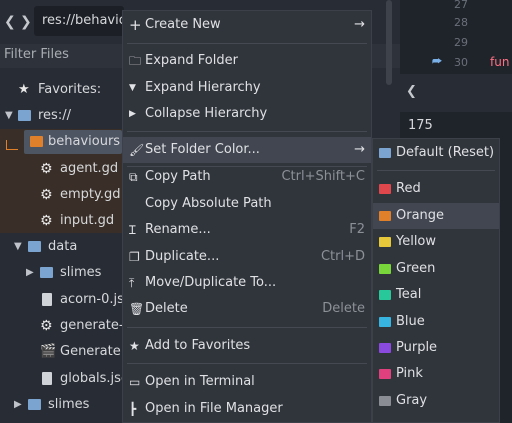 This screenshot has height=423, width=512. Describe the element at coordinates (134, 257) in the screenshot. I see `duplicate-icon: ❐` at that location.